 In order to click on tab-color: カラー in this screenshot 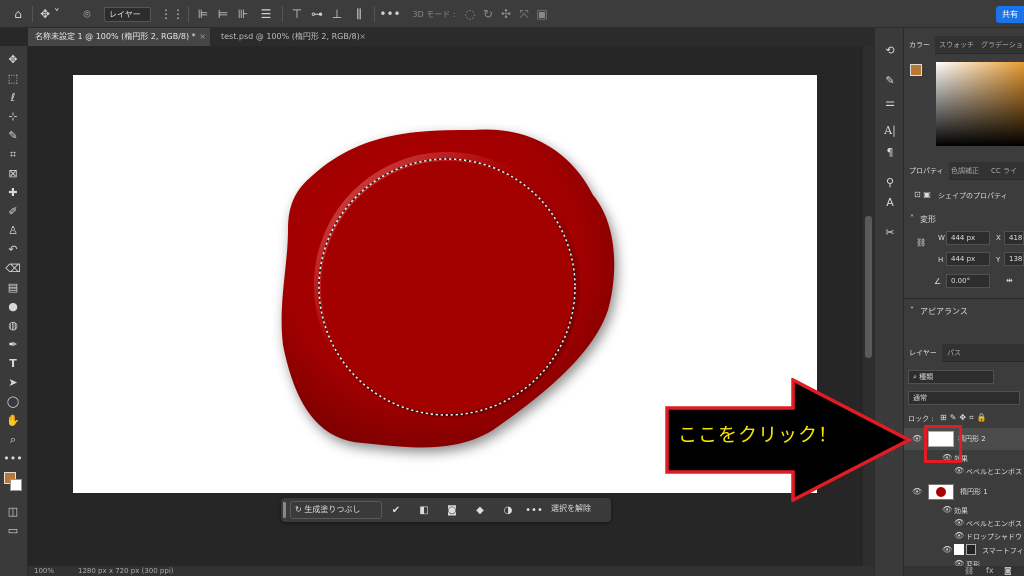, I will do `click(919, 45)`.